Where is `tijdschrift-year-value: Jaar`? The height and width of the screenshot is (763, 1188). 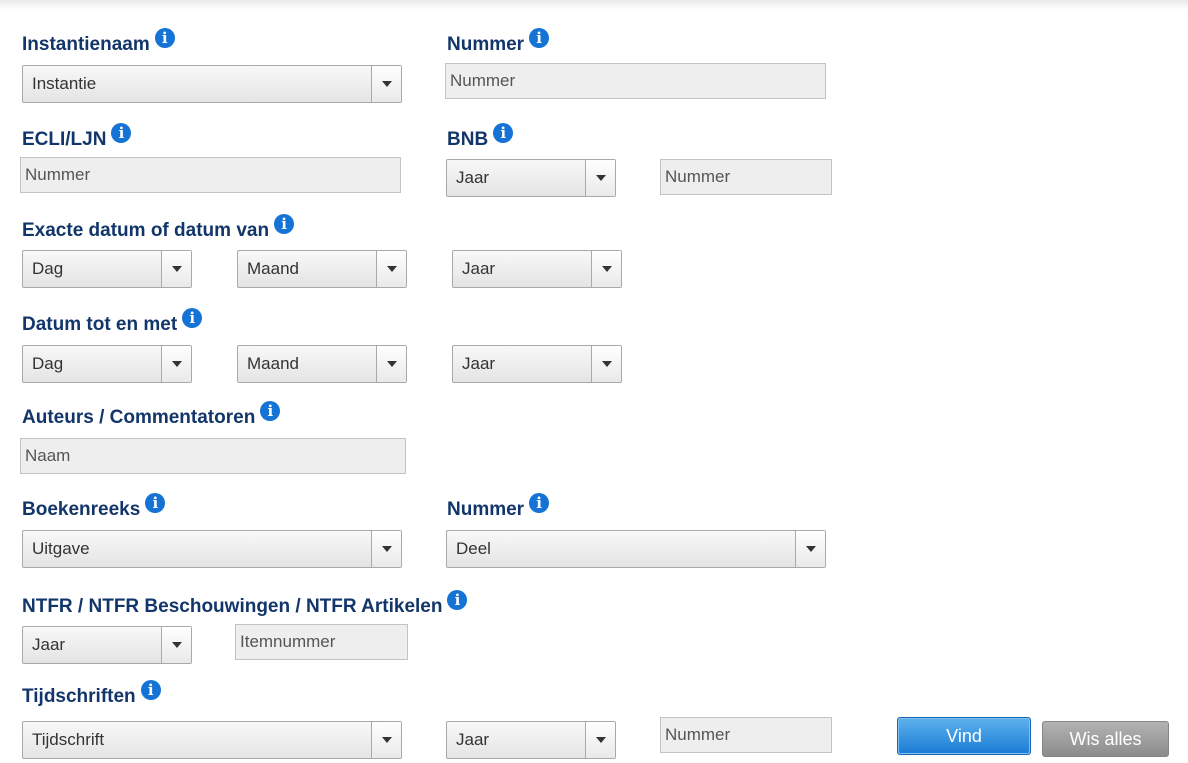 tijdschrift-year-value: Jaar is located at coordinates (473, 739).